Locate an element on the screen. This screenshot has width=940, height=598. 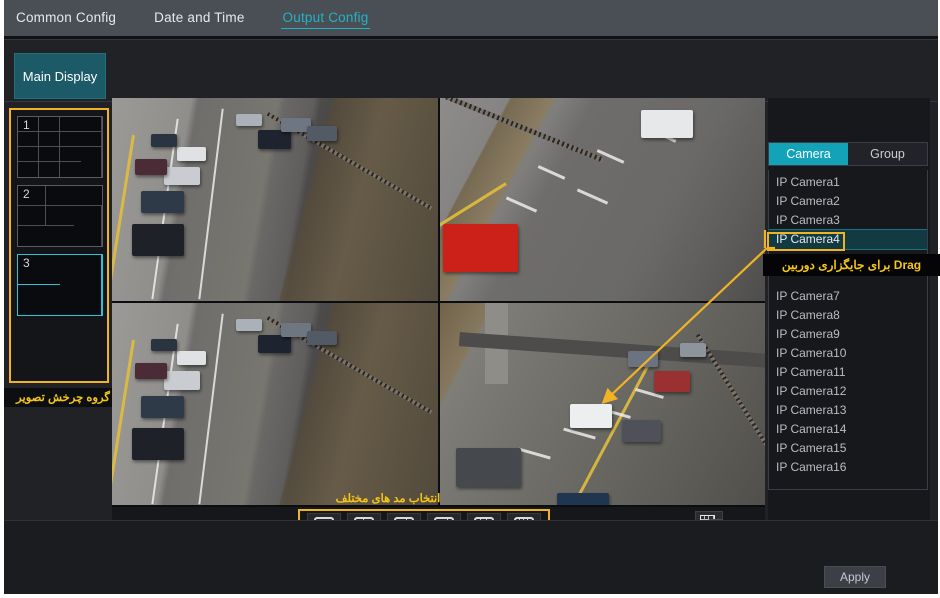
footer-bar: Apply is located at coordinates (470, 559).